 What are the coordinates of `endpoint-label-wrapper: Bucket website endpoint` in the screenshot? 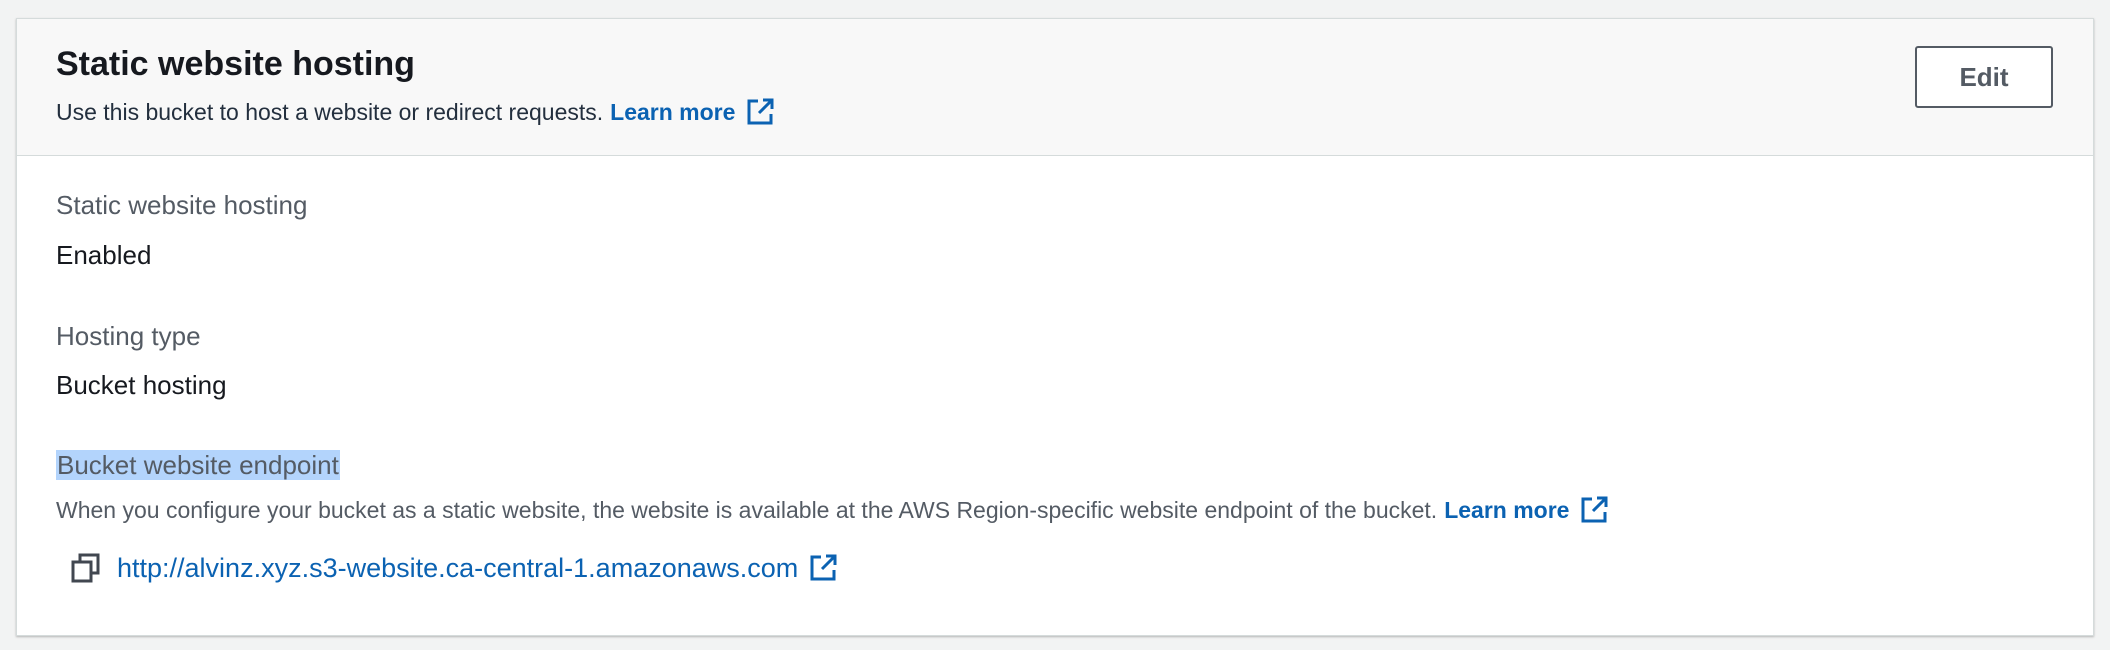 It's located at (198, 465).